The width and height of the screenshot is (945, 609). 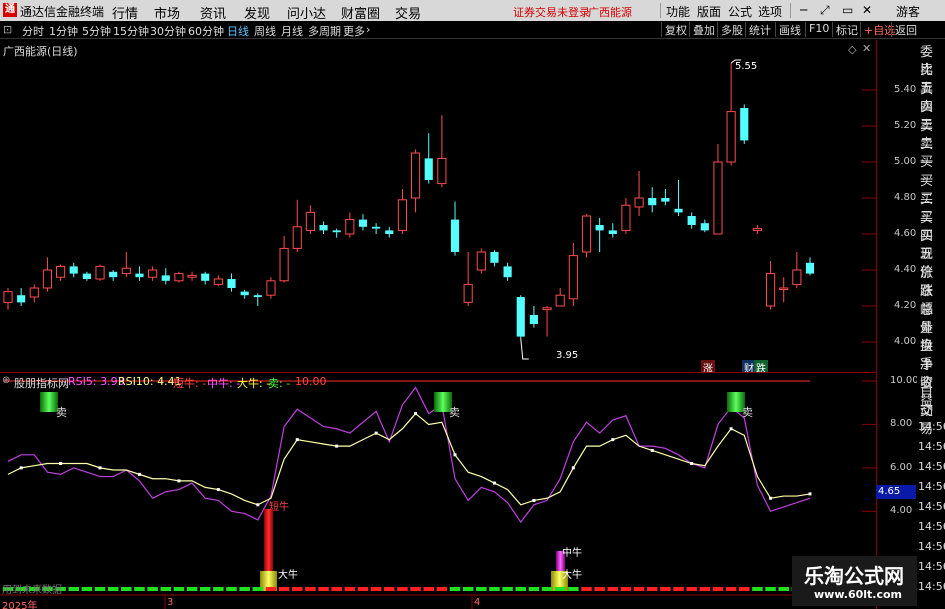 I want to click on period-timeshare: 分时, so click(x=33, y=31).